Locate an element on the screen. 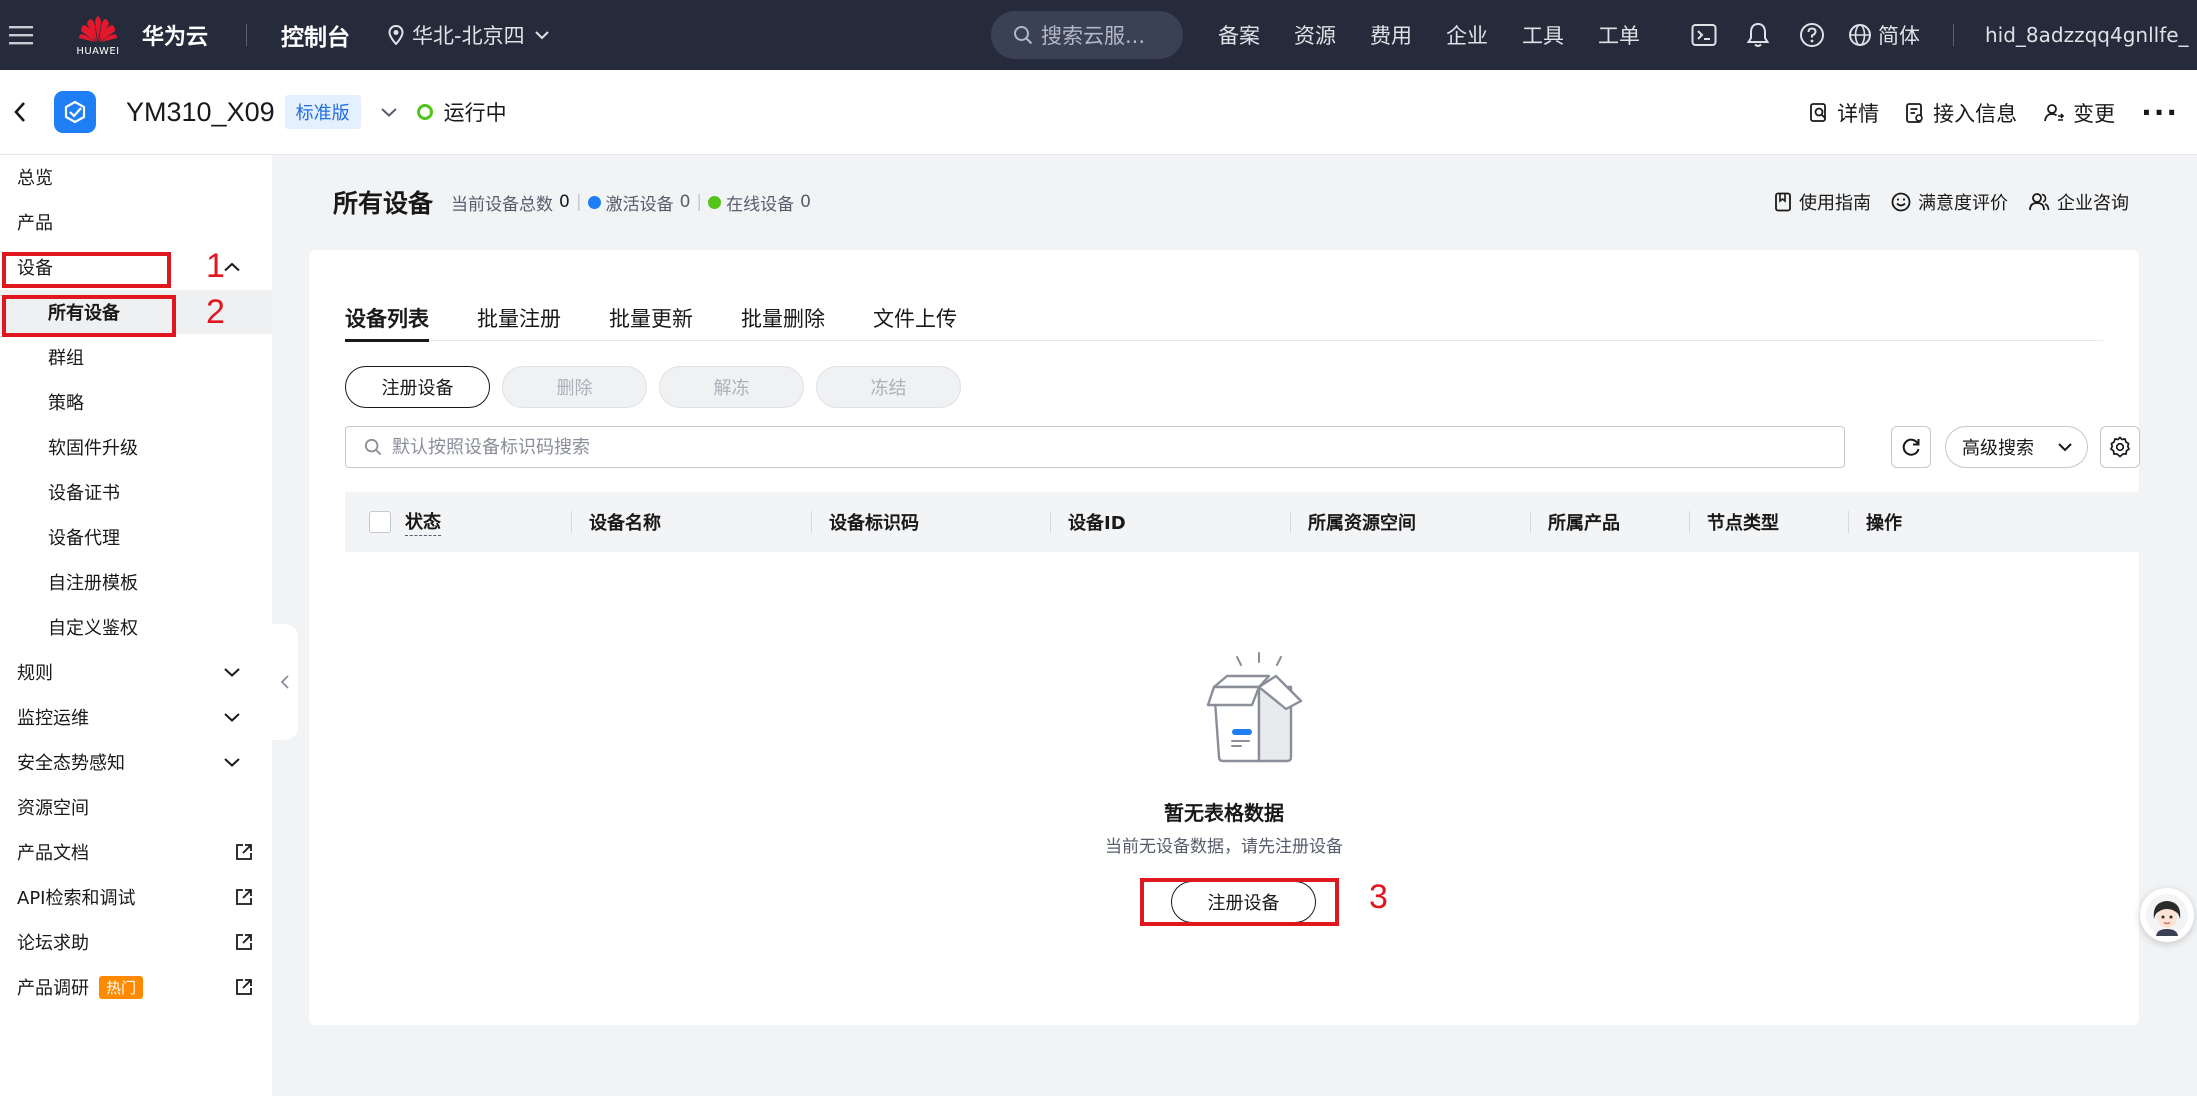 Image resolution: width=2197 pixels, height=1096 pixels. terminal-icon is located at coordinates (1704, 35).